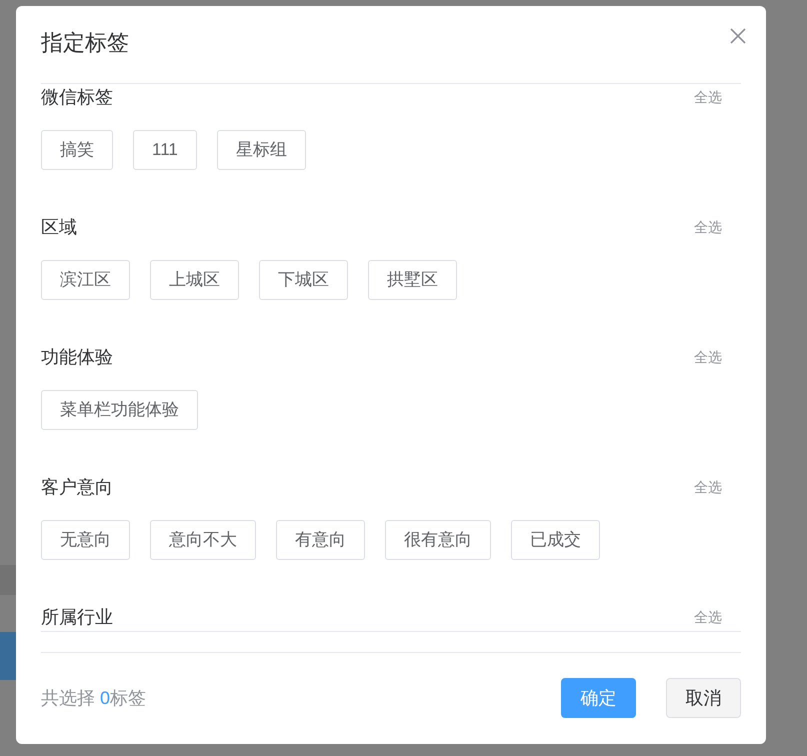 Image resolution: width=807 pixels, height=756 pixels. I want to click on dialog-title: 指定标签, so click(85, 43).